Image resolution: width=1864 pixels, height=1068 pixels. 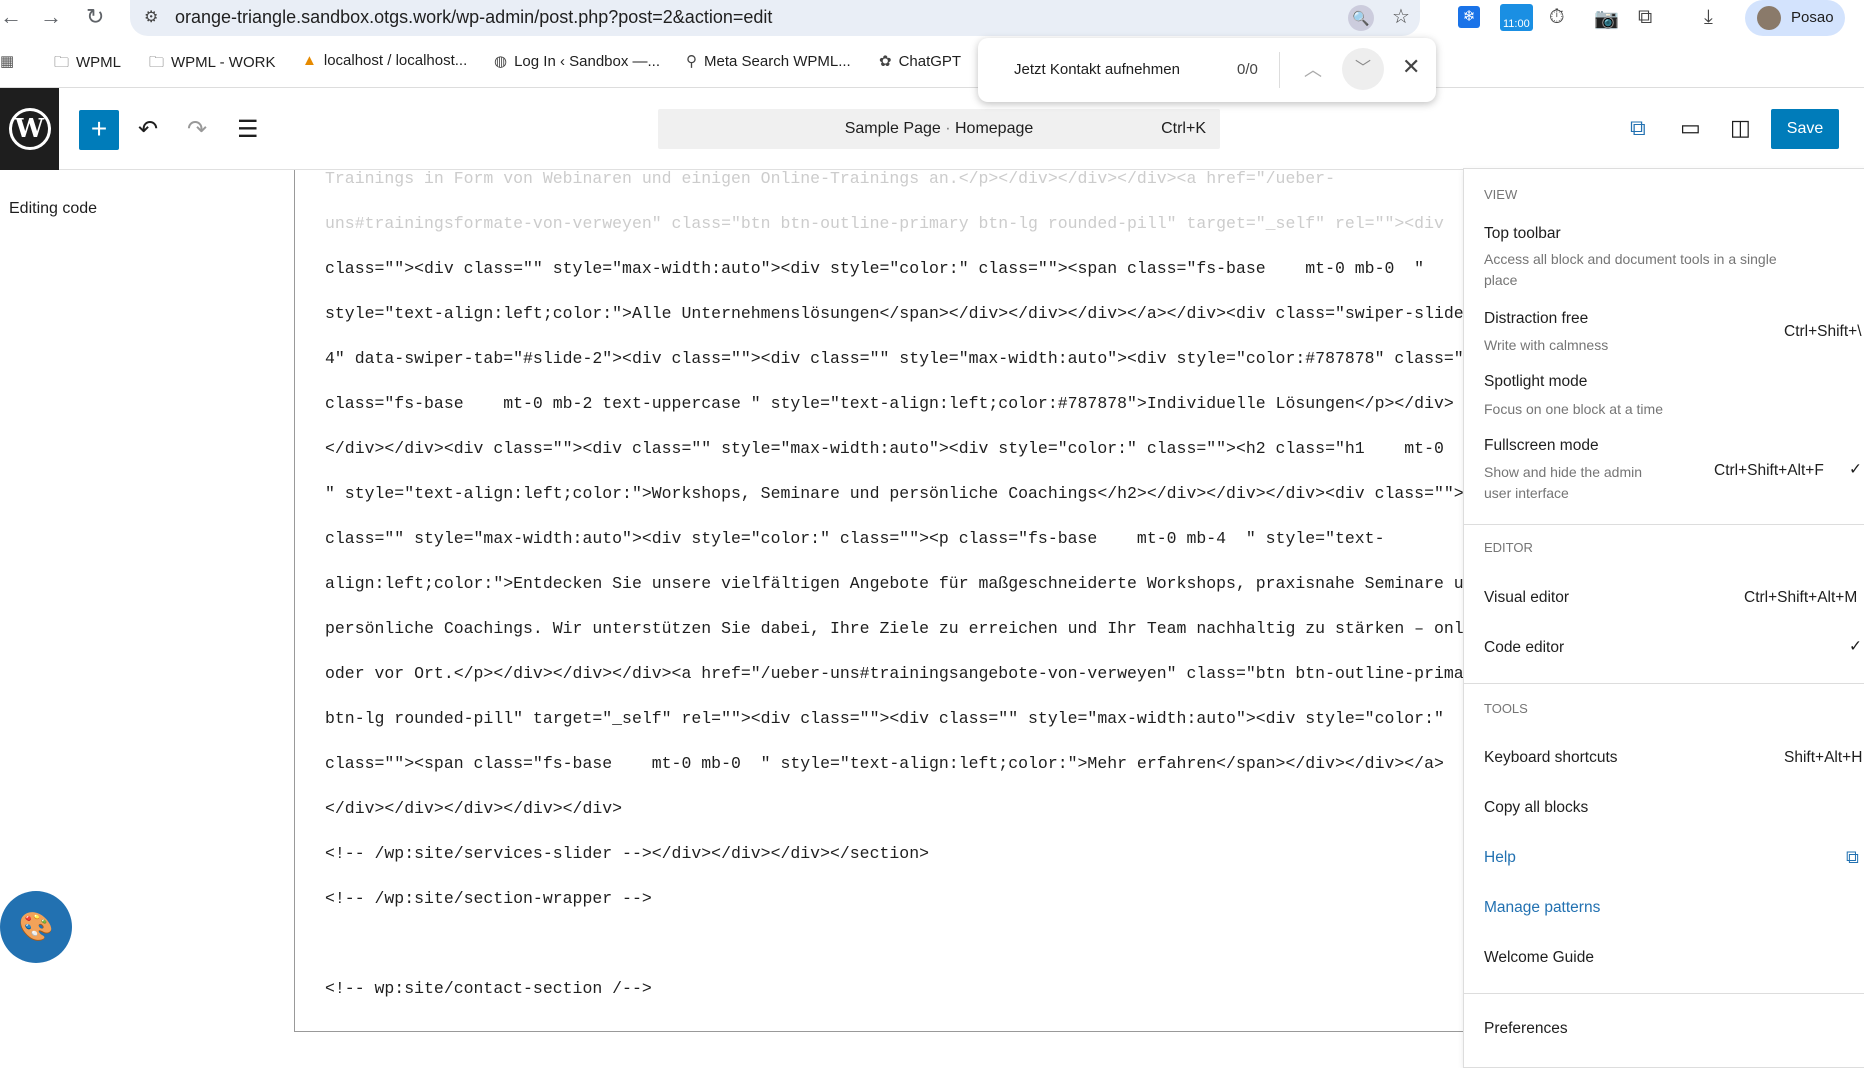 I want to click on menu-heading-tools: TOOLS, so click(x=1506, y=708).